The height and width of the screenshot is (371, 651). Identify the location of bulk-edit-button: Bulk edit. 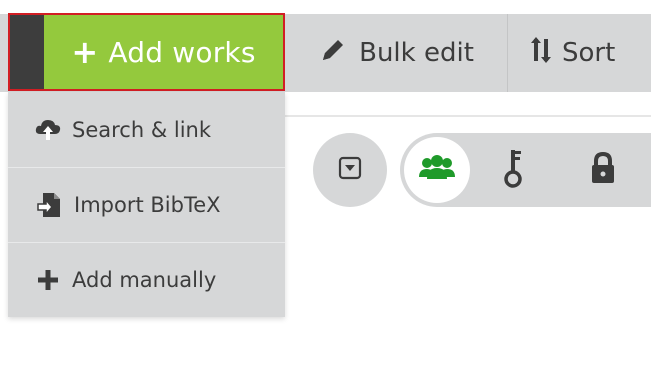
(396, 53).